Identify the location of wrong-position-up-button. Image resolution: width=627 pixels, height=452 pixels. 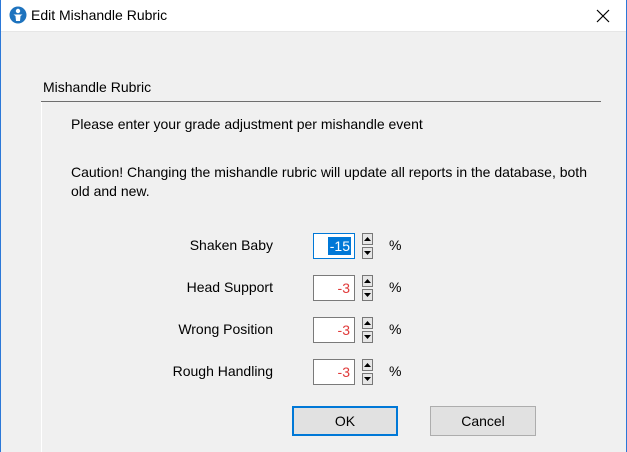
(367, 323).